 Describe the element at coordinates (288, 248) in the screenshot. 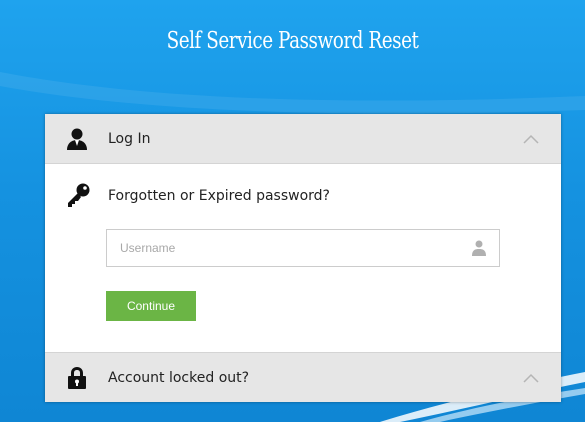

I see `username-input` at that location.